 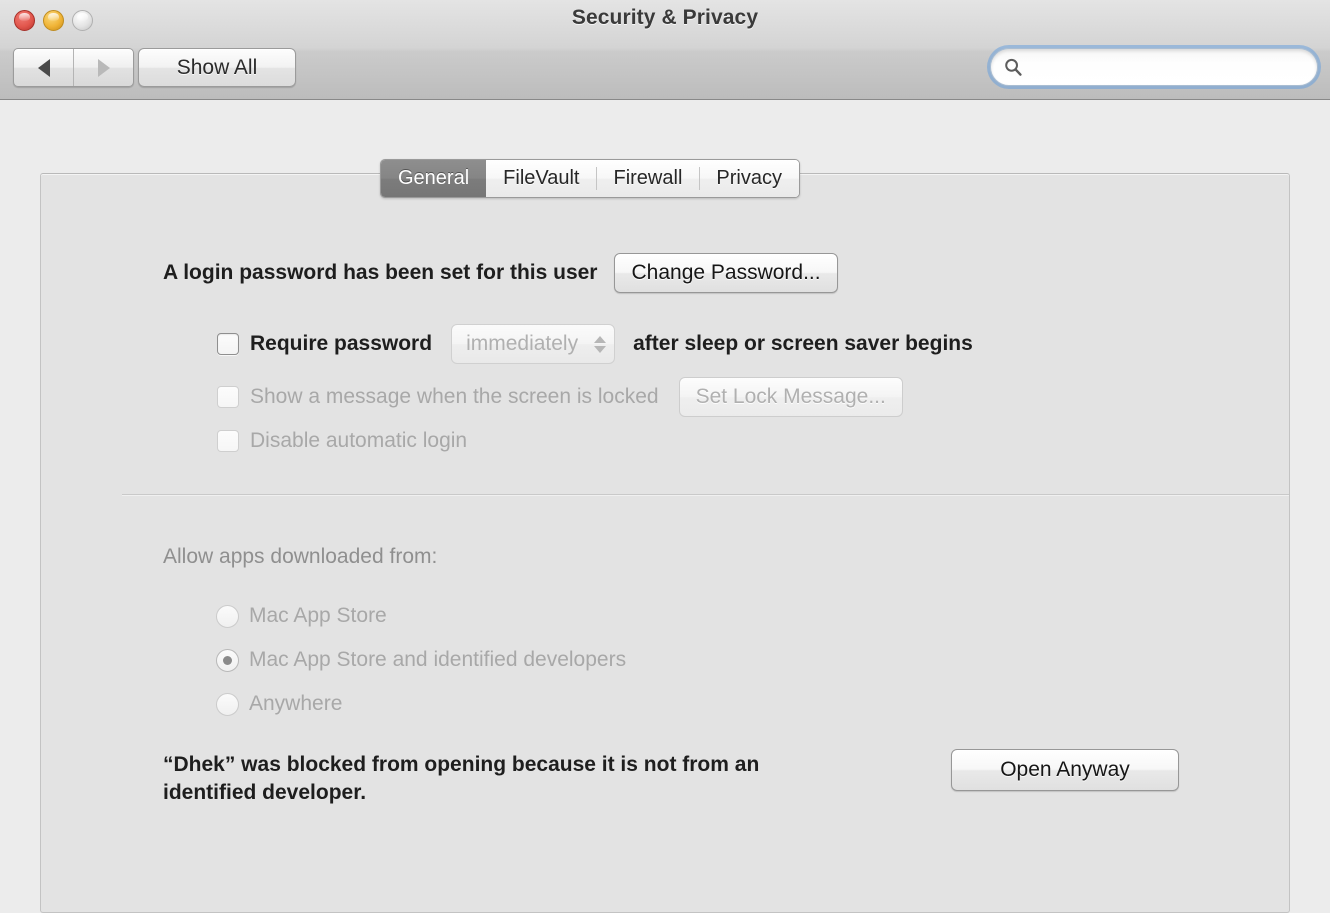 I want to click on radio-anywhere, so click(x=227, y=704).